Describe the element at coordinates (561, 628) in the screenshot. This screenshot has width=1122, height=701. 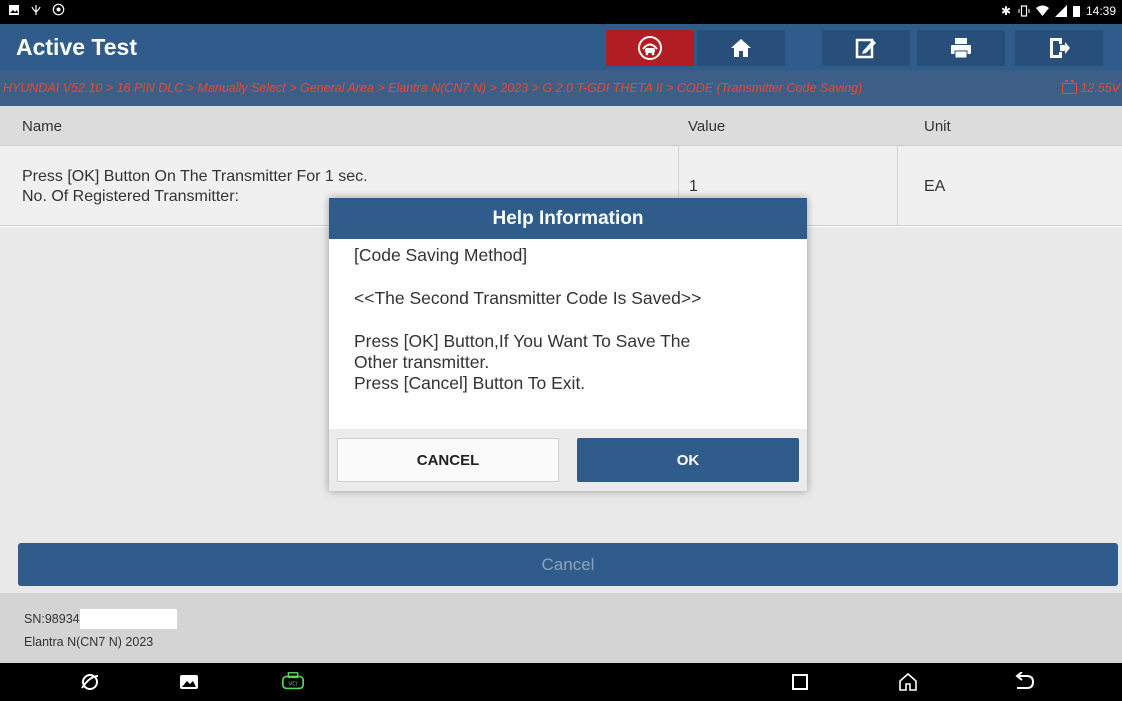
I see `footer: SN:98934 Elantra N(CN7 N) 2023` at that location.